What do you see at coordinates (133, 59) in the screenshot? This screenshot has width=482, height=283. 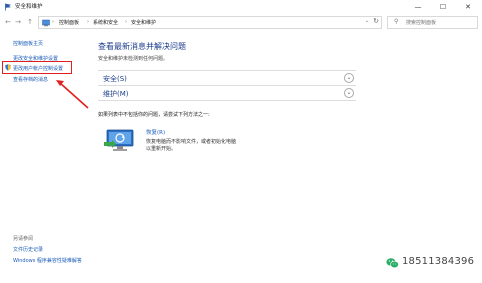 I see `page-subheading: 安全和维护未检测到任何问题。` at bounding box center [133, 59].